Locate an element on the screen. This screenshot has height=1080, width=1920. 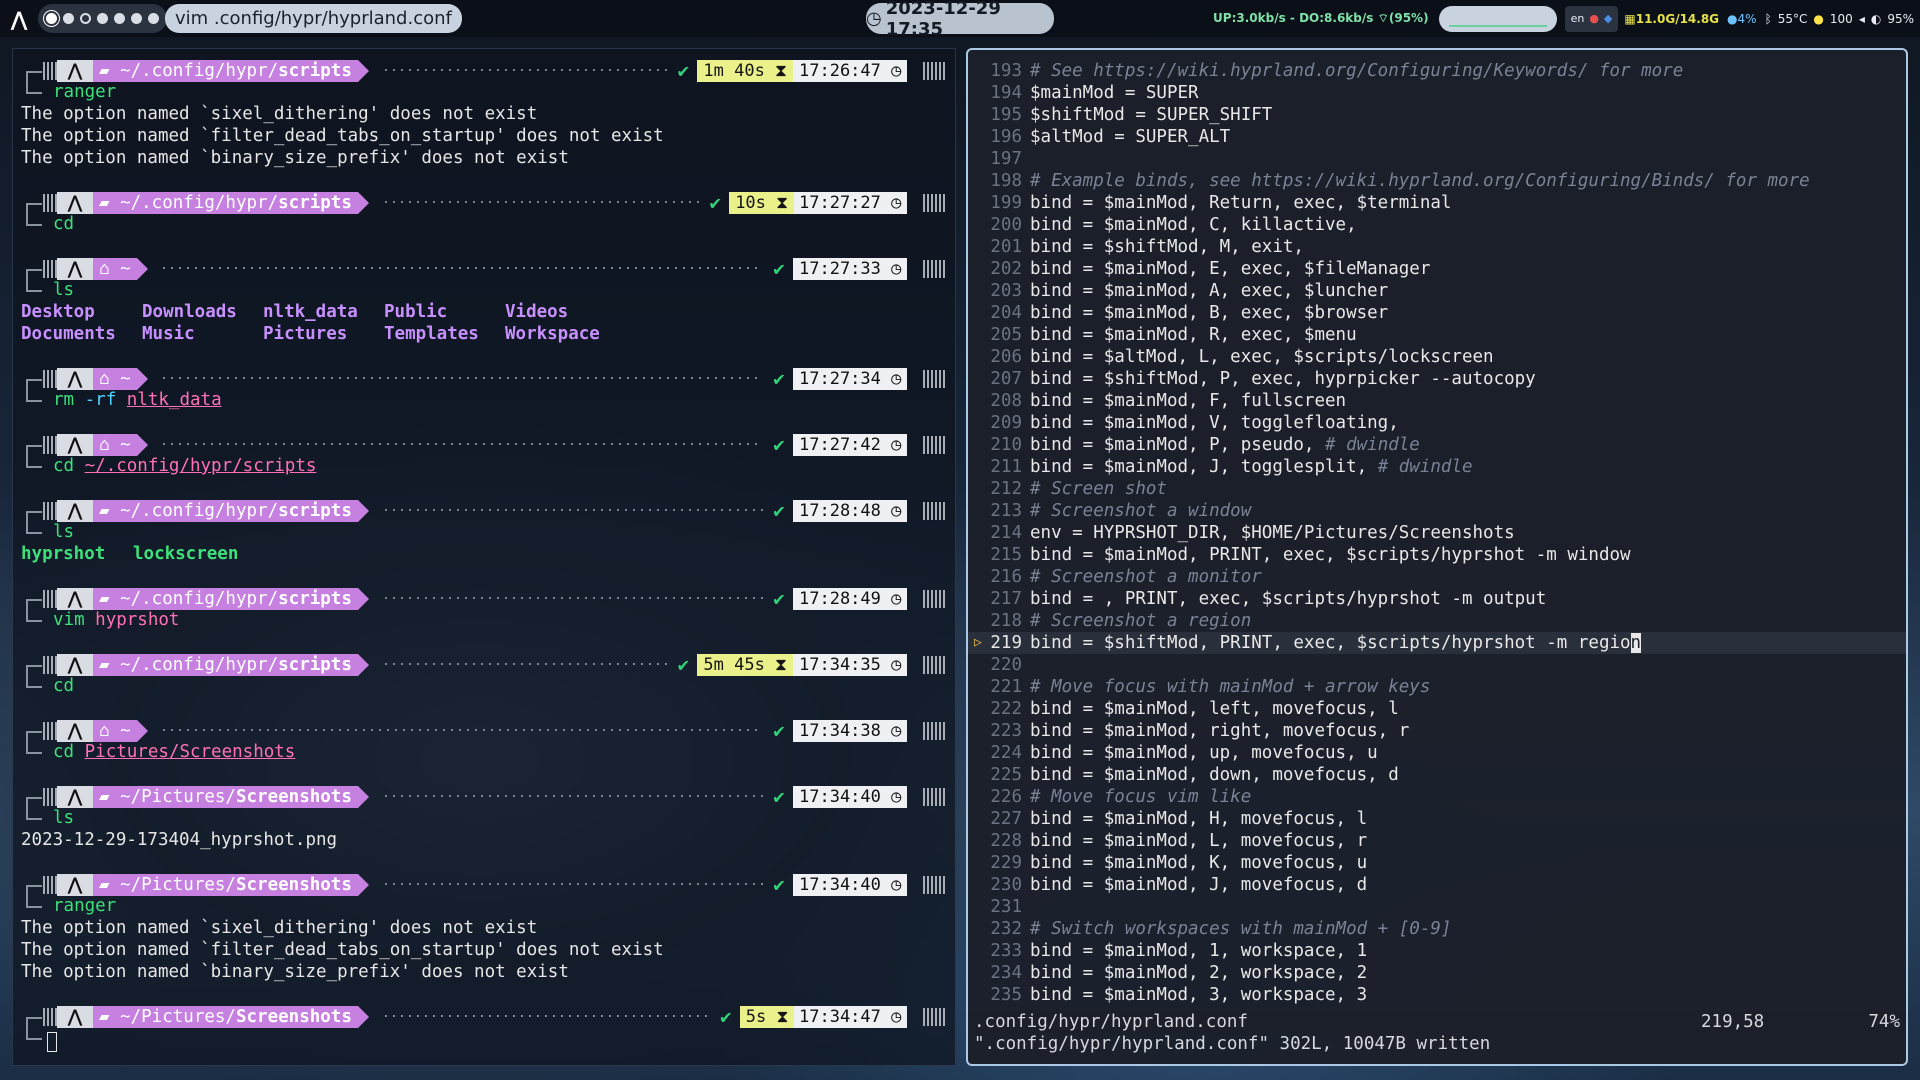
vim-line: 204 bind = $mainMod, B, exec, $browser is located at coordinates (1437, 313).